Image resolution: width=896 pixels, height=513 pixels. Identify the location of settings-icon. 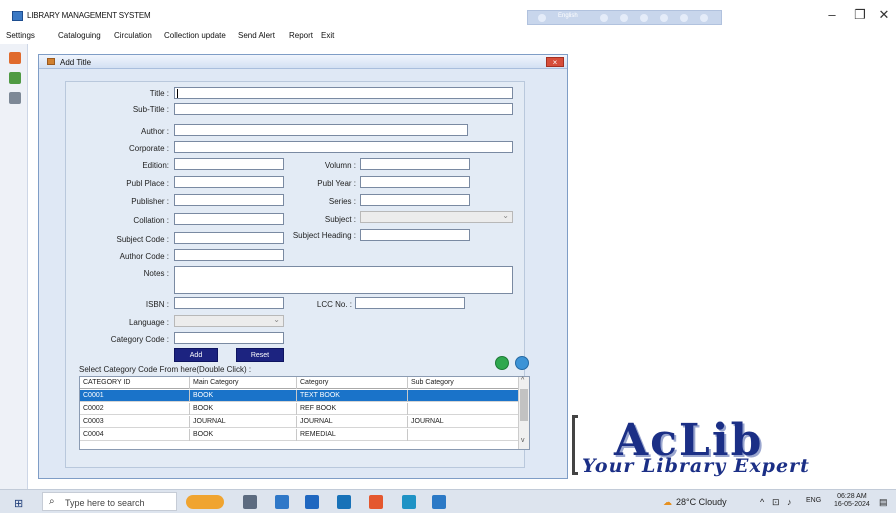
(644, 18).